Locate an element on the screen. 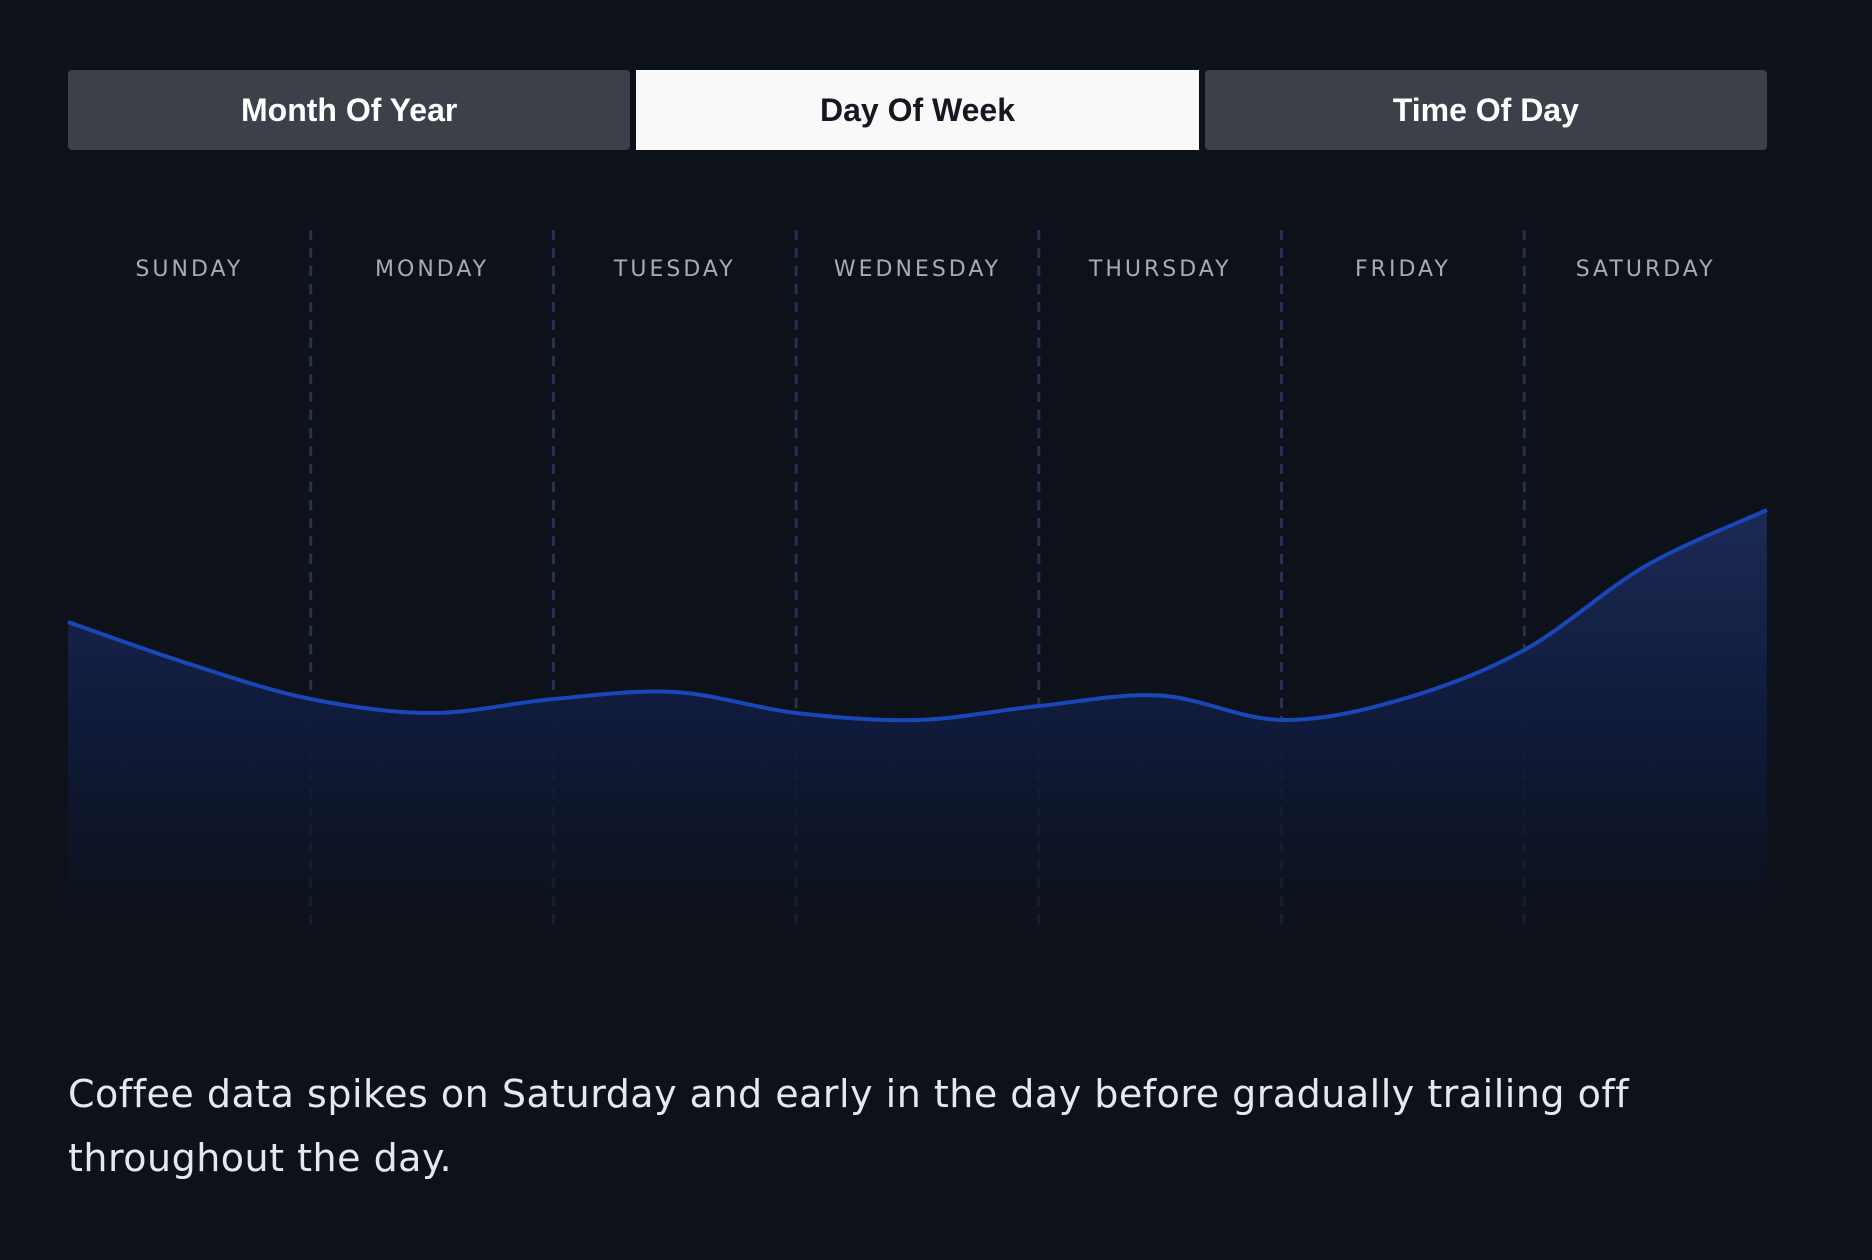  day-label-saturday: SATURDAY is located at coordinates (1646, 269).